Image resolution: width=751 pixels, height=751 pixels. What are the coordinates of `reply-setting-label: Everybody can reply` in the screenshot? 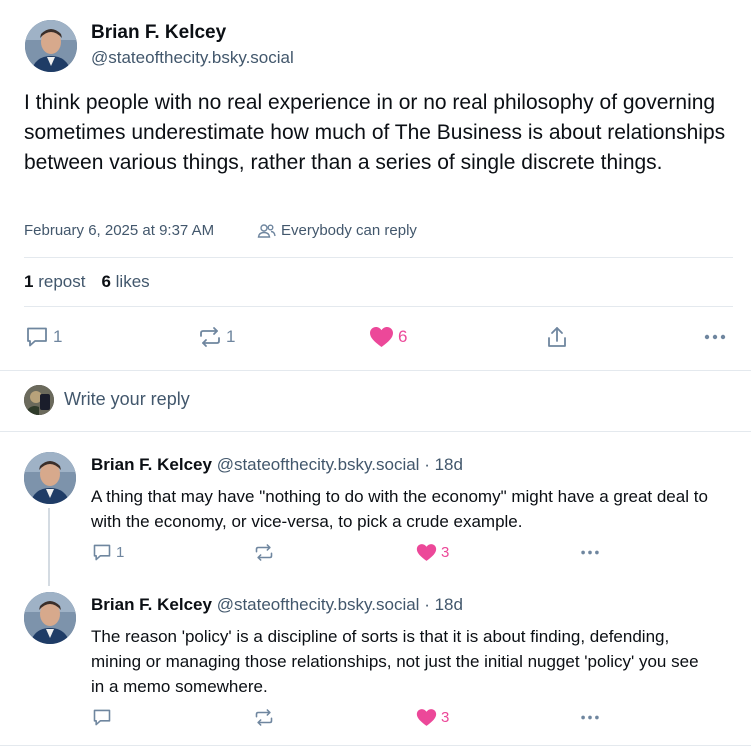 It's located at (349, 230).